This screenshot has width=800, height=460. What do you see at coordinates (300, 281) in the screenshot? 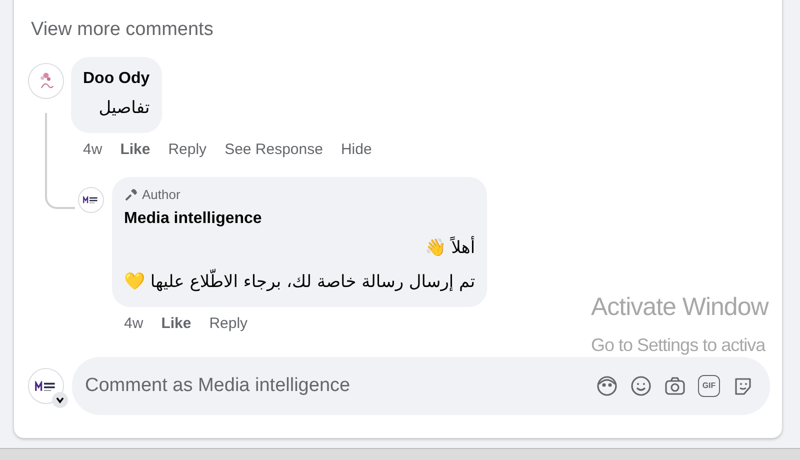
I see `comment-text: تم إرسال رسالة خاصة لك، برجاء الاطّلاع عليها 💛` at bounding box center [300, 281].